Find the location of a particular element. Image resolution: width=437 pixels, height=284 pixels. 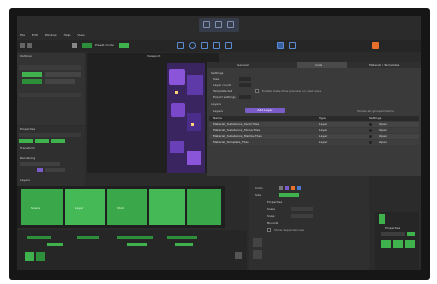

mode-button is located at coordinates (124, 45).